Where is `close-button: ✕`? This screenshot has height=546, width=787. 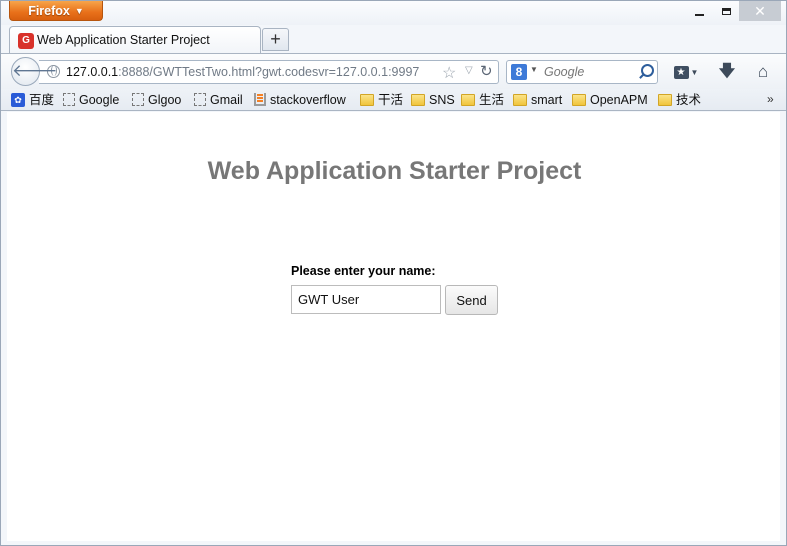 close-button: ✕ is located at coordinates (760, 11).